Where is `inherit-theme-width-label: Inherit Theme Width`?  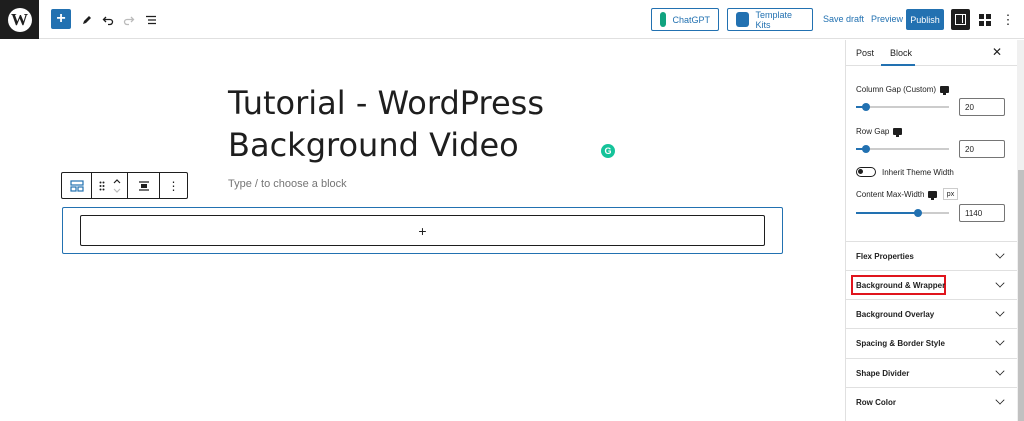
inherit-theme-width-label: Inherit Theme Width is located at coordinates (918, 172).